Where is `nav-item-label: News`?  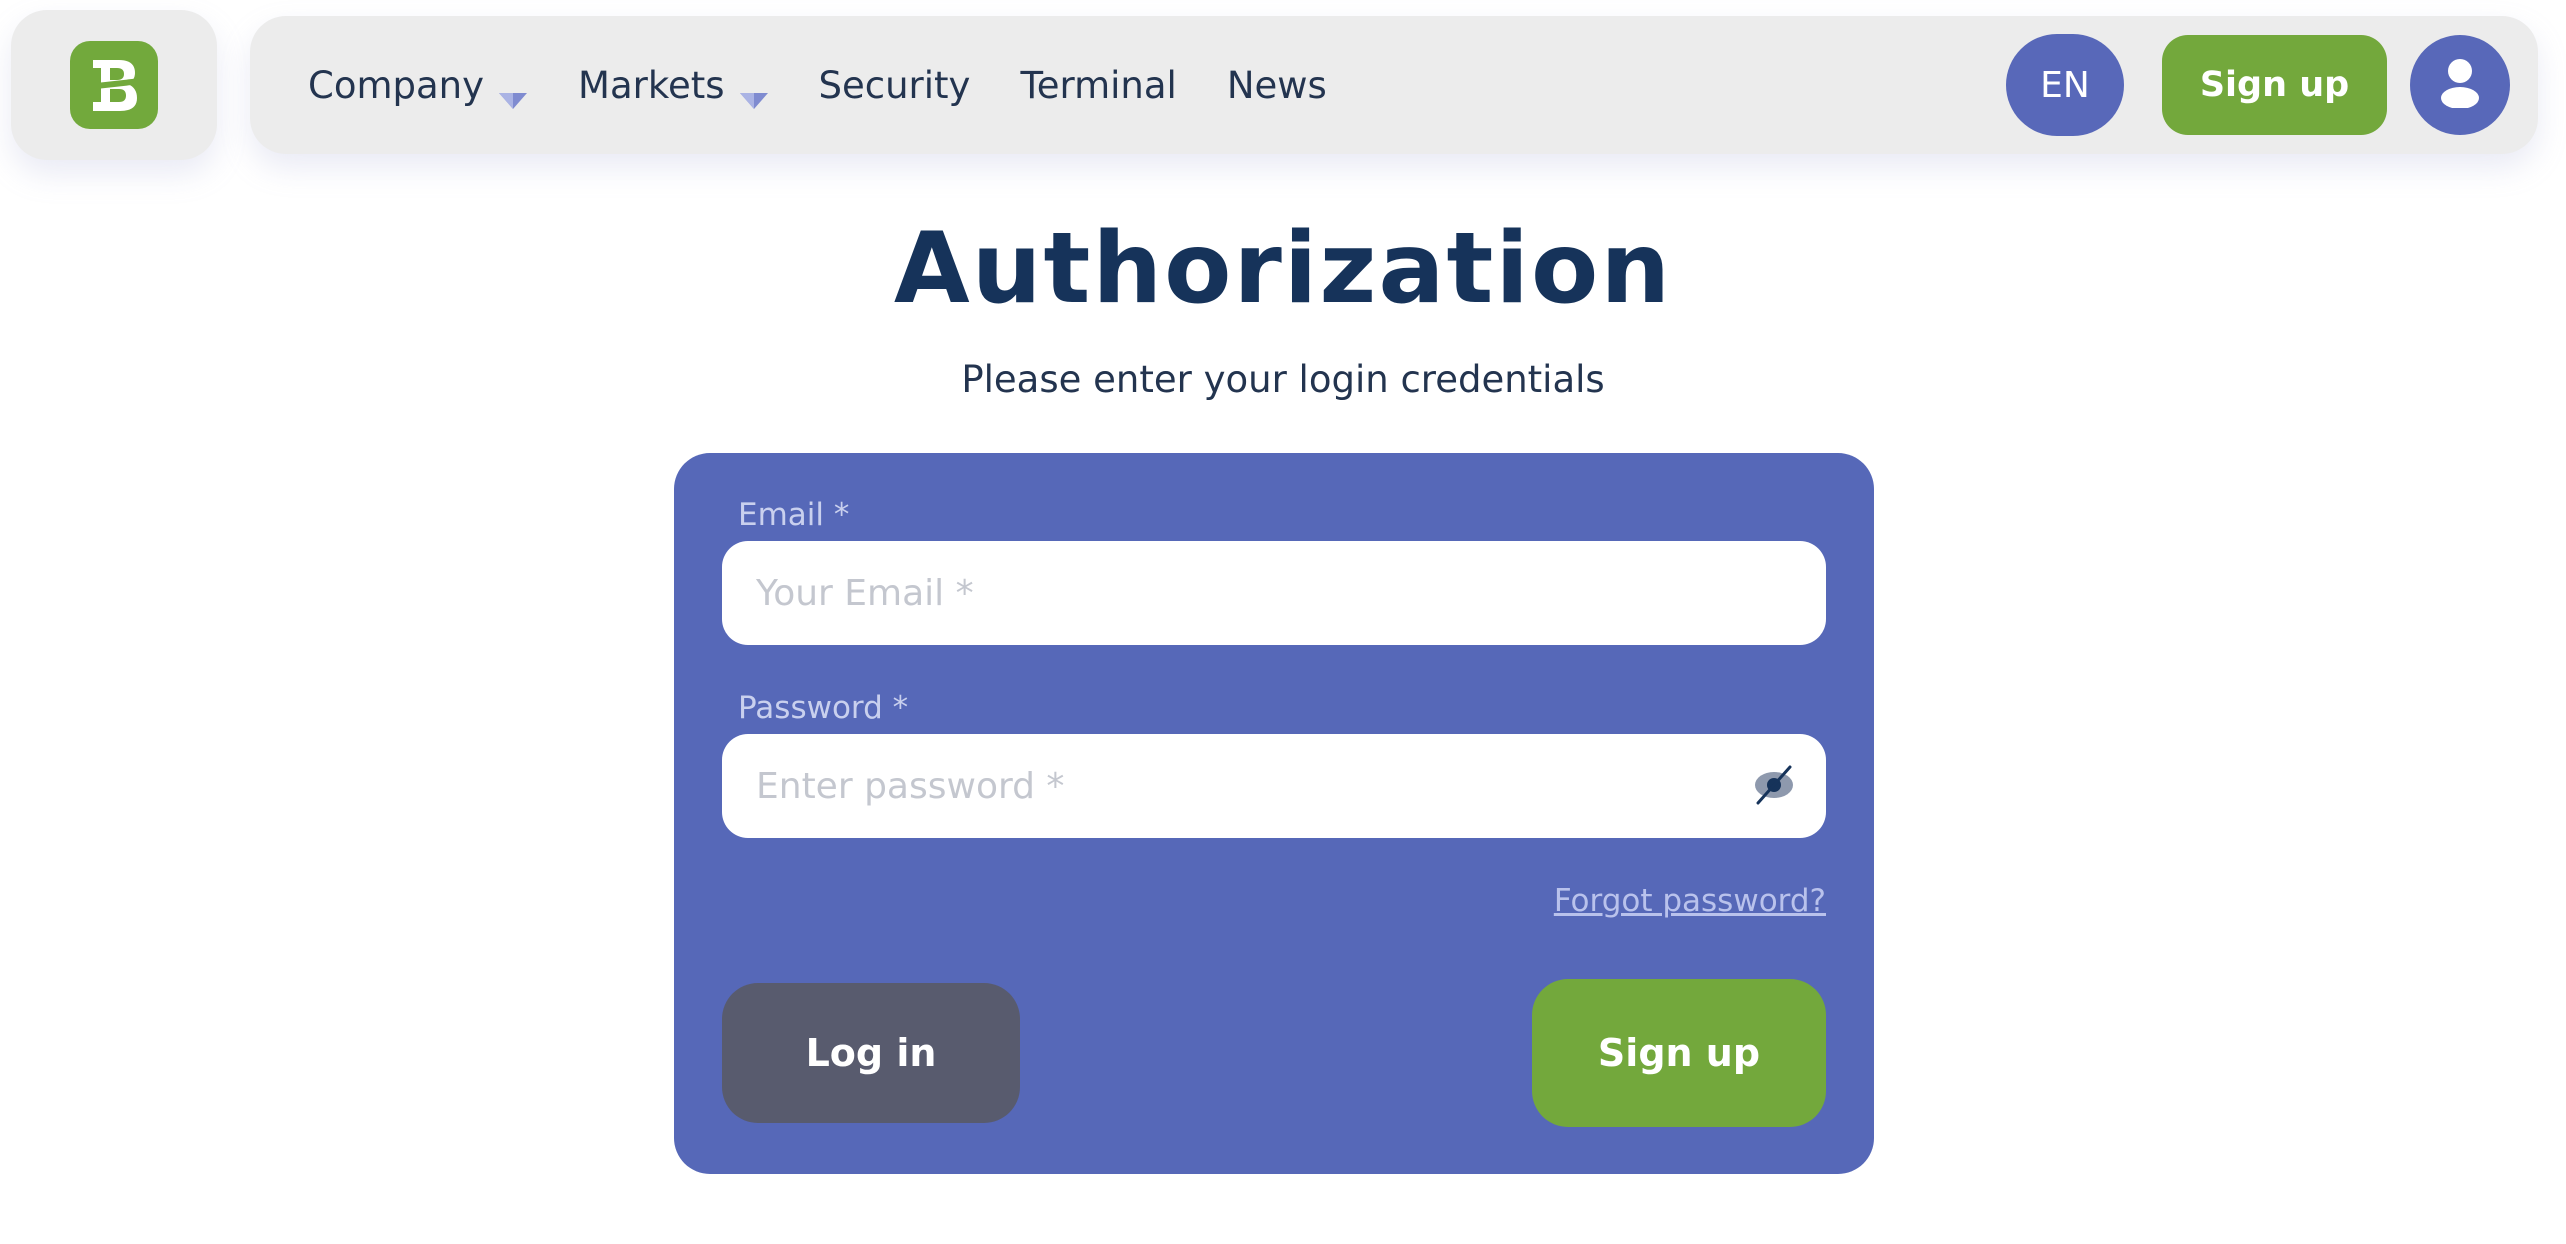 nav-item-label: News is located at coordinates (1276, 85).